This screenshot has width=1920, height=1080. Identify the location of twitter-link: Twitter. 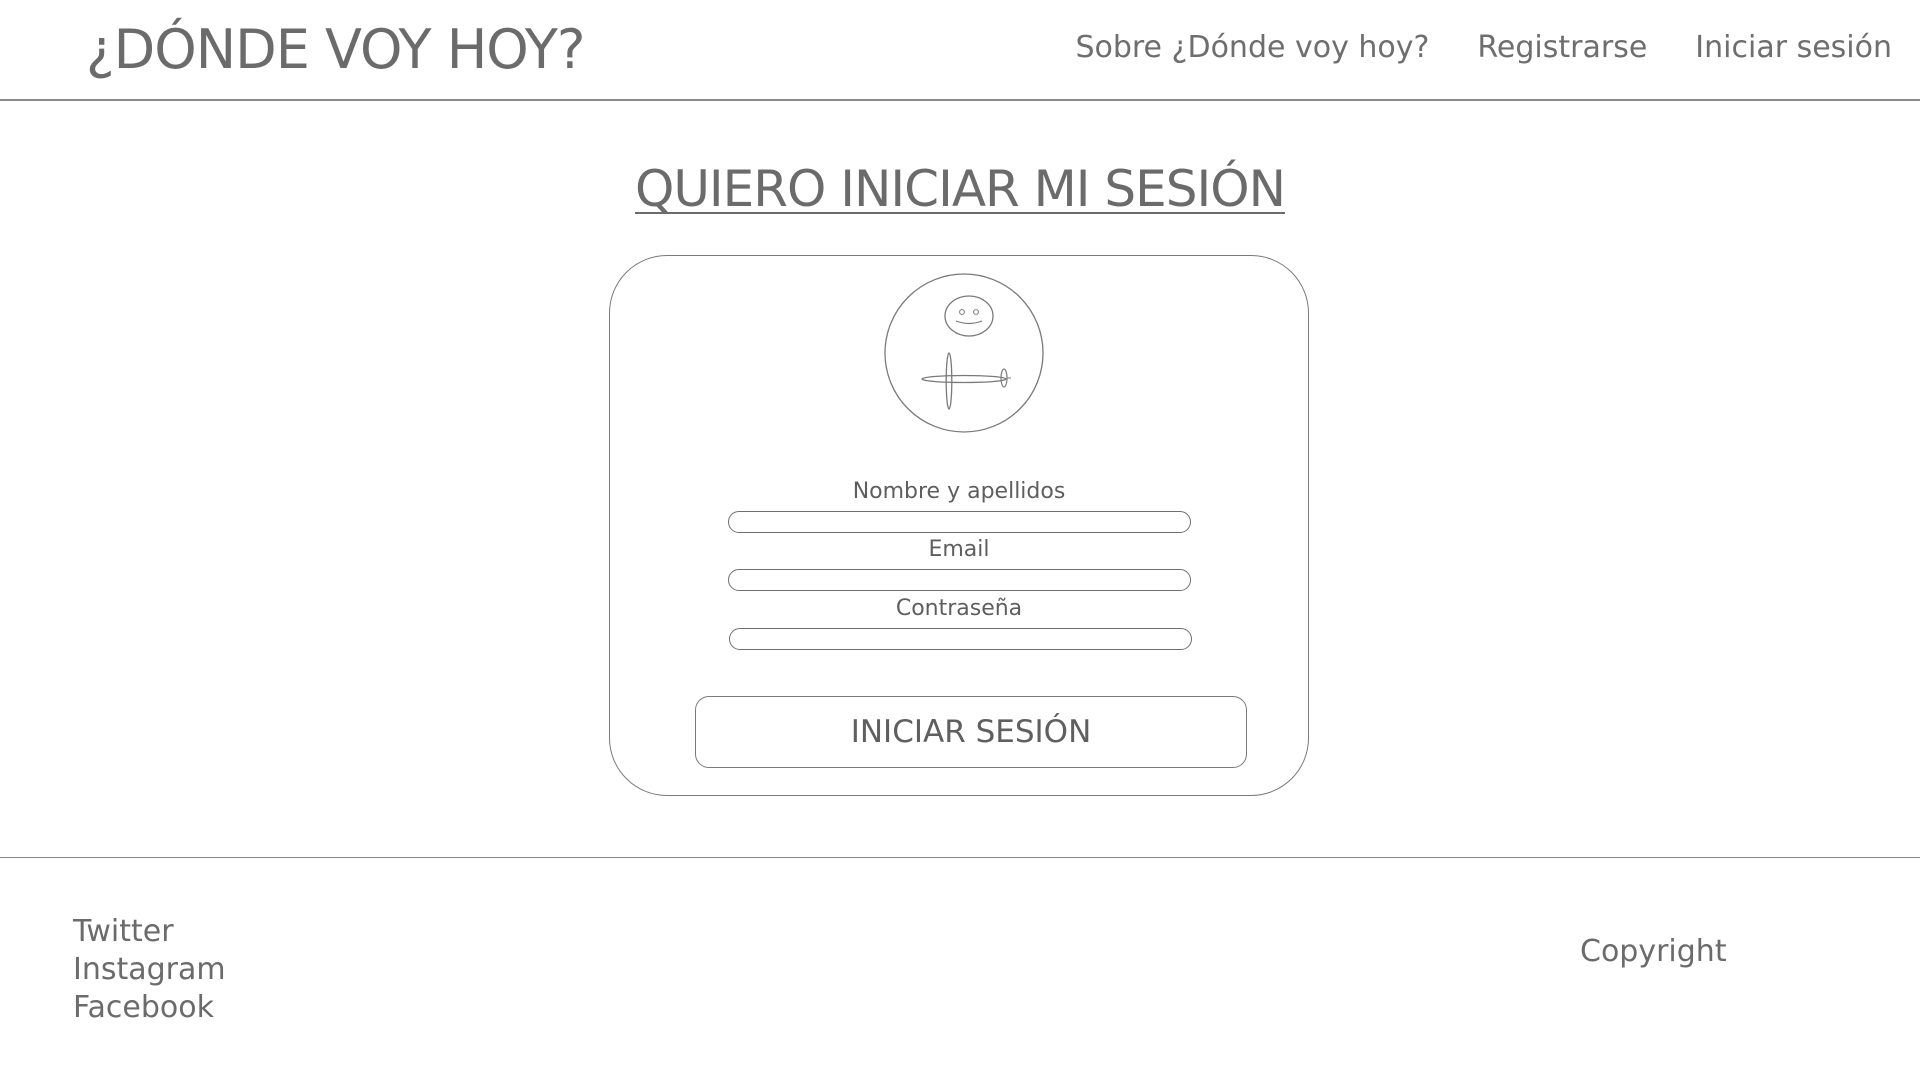
(149, 932).